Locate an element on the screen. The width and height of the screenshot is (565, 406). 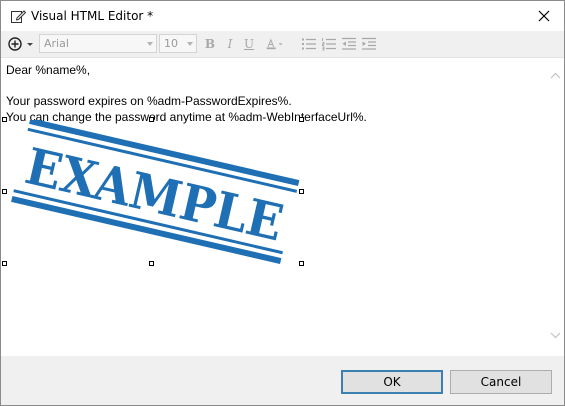
increase-indent-button is located at coordinates (369, 44).